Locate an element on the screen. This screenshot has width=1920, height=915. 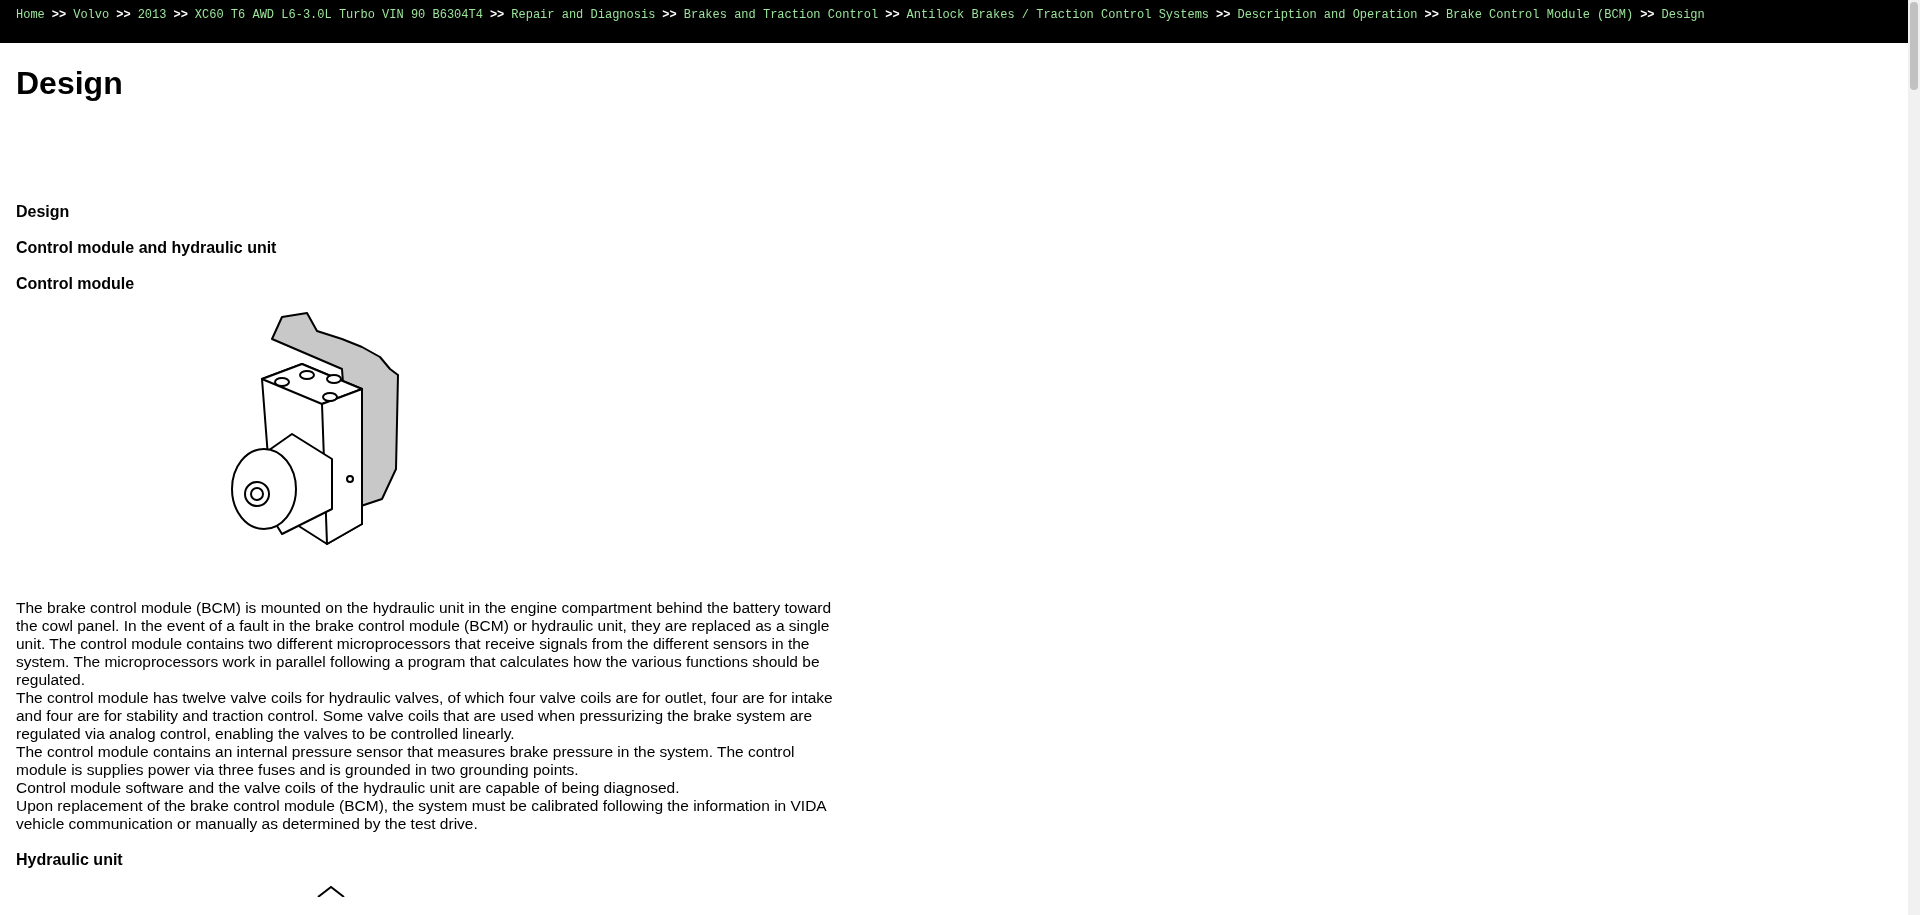
breadcrumb-link: Home is located at coordinates (30, 15).